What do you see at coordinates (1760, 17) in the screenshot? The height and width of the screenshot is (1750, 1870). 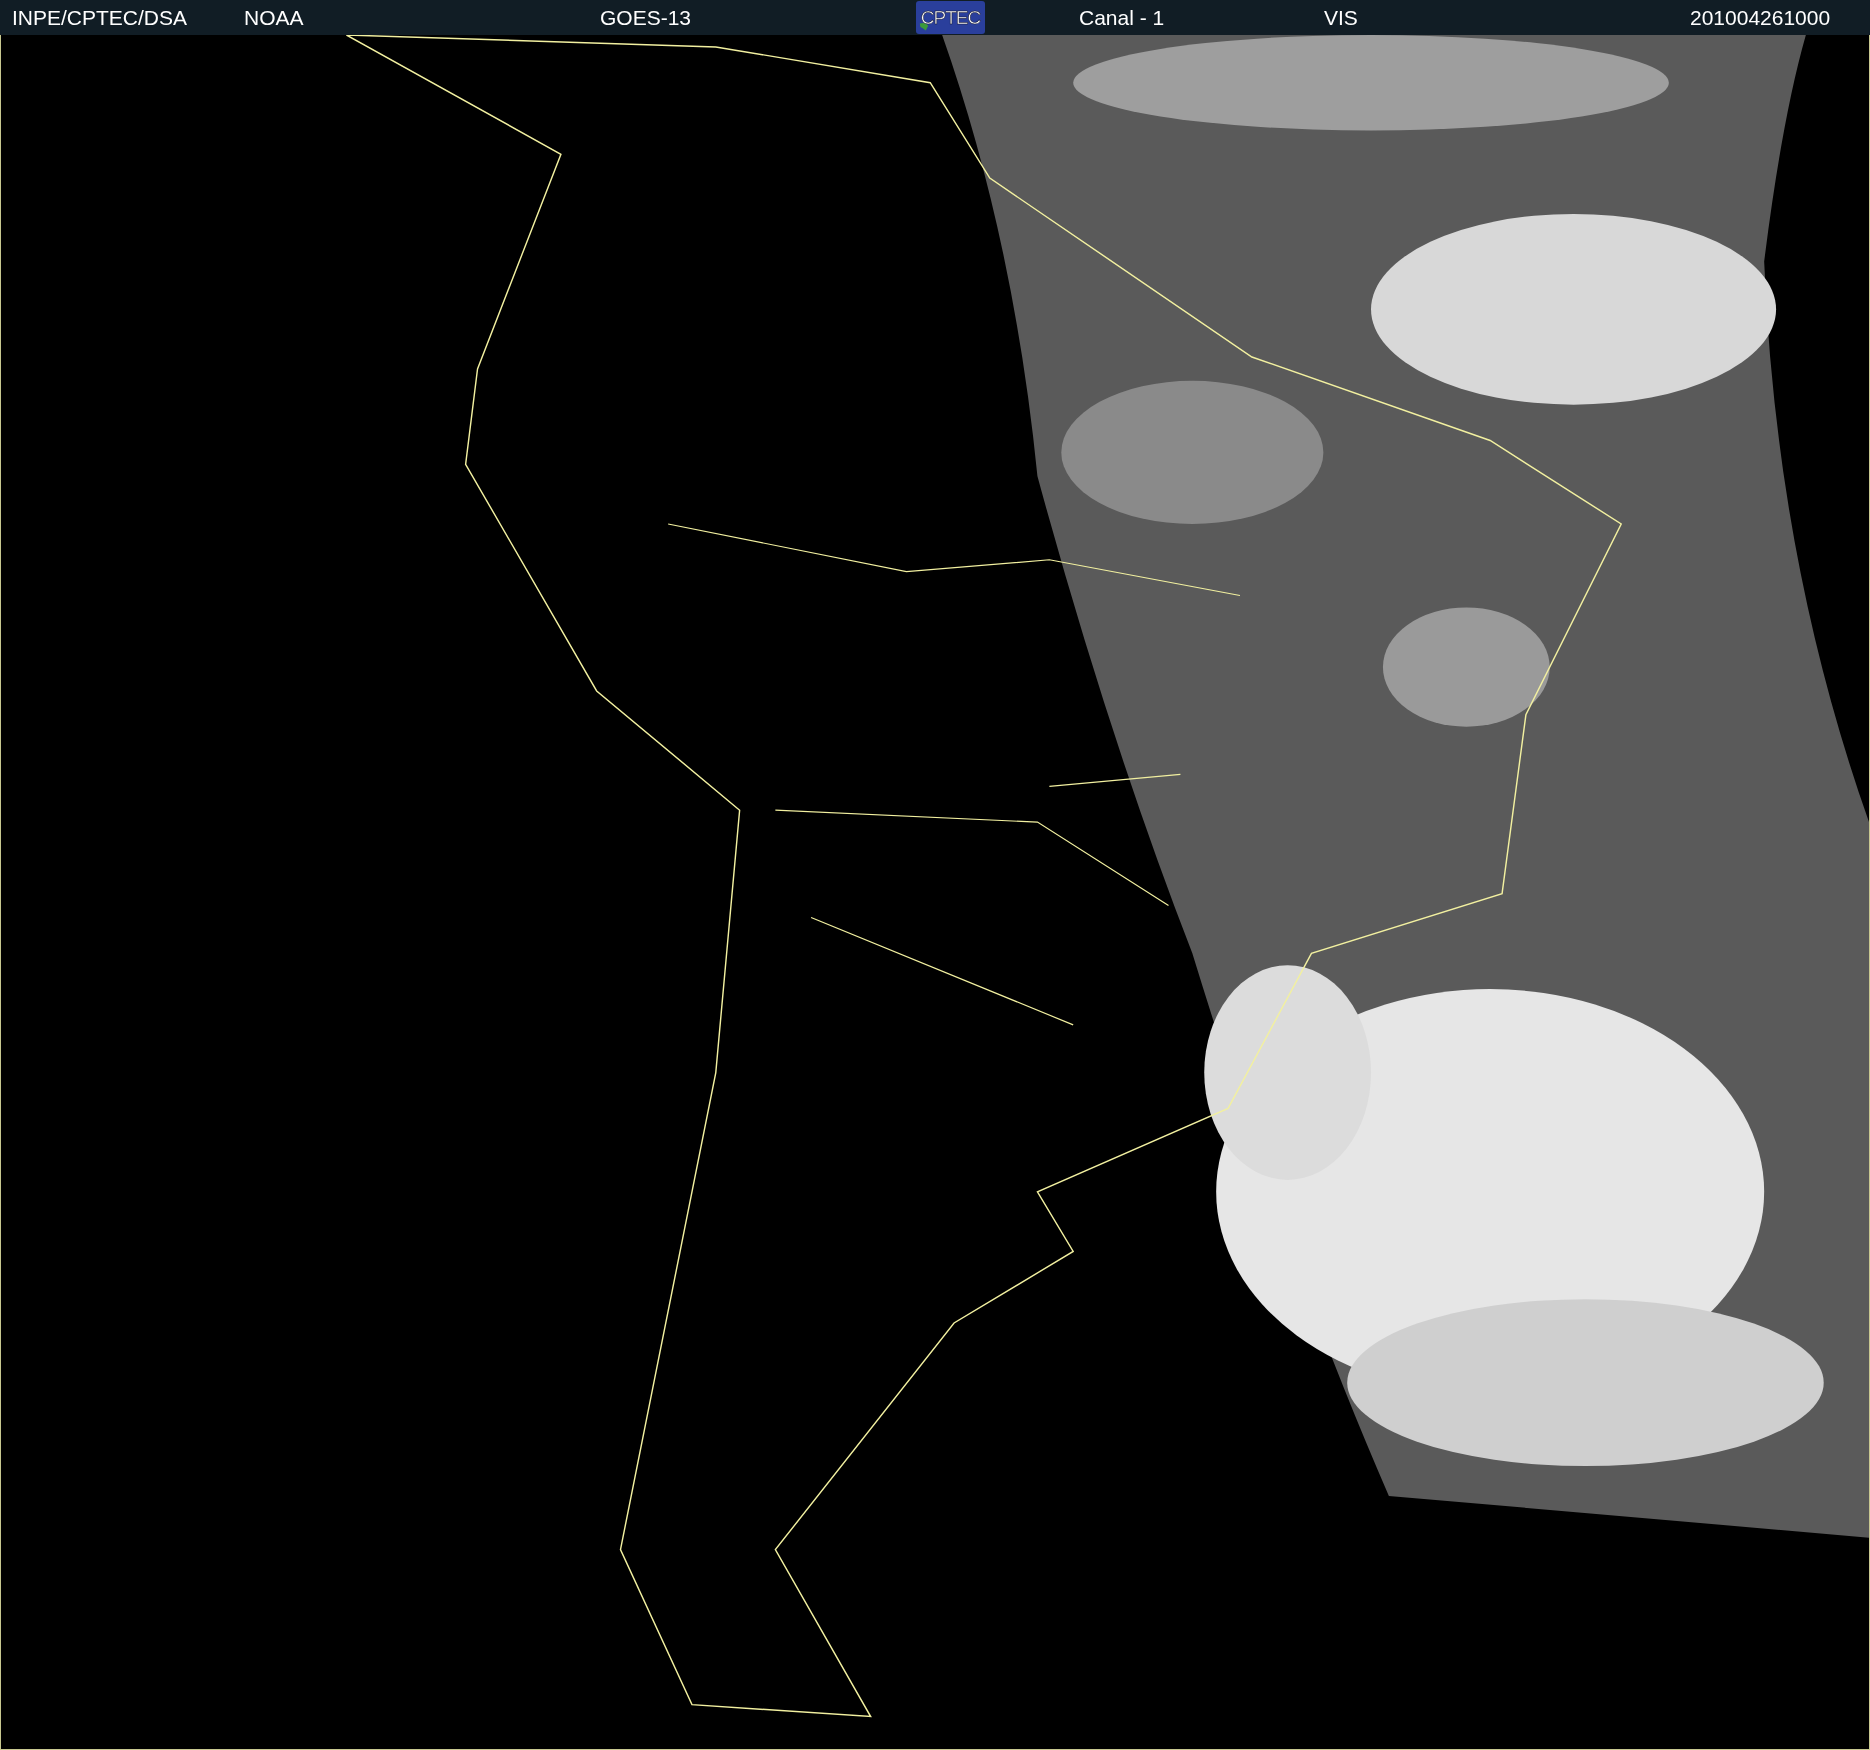 I see `timestamp-label: 201004261000` at bounding box center [1760, 17].